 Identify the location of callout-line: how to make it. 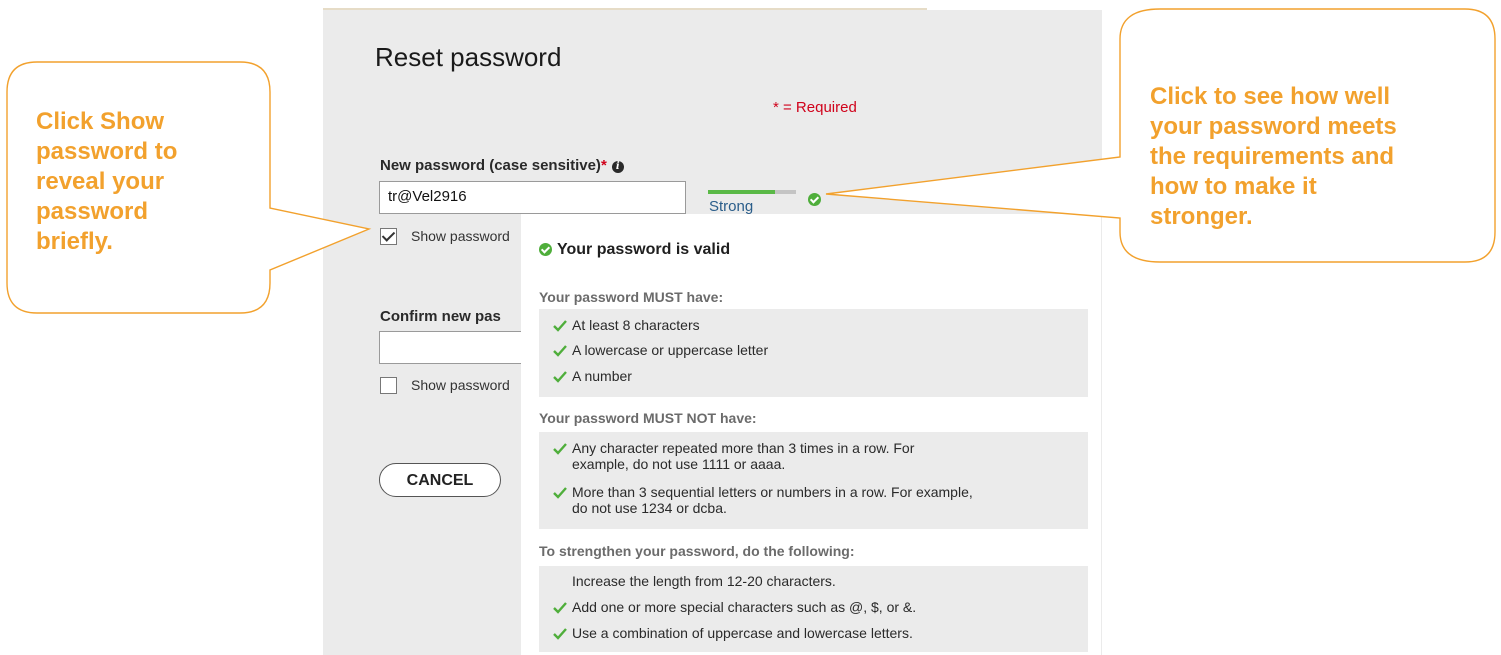
(1233, 186).